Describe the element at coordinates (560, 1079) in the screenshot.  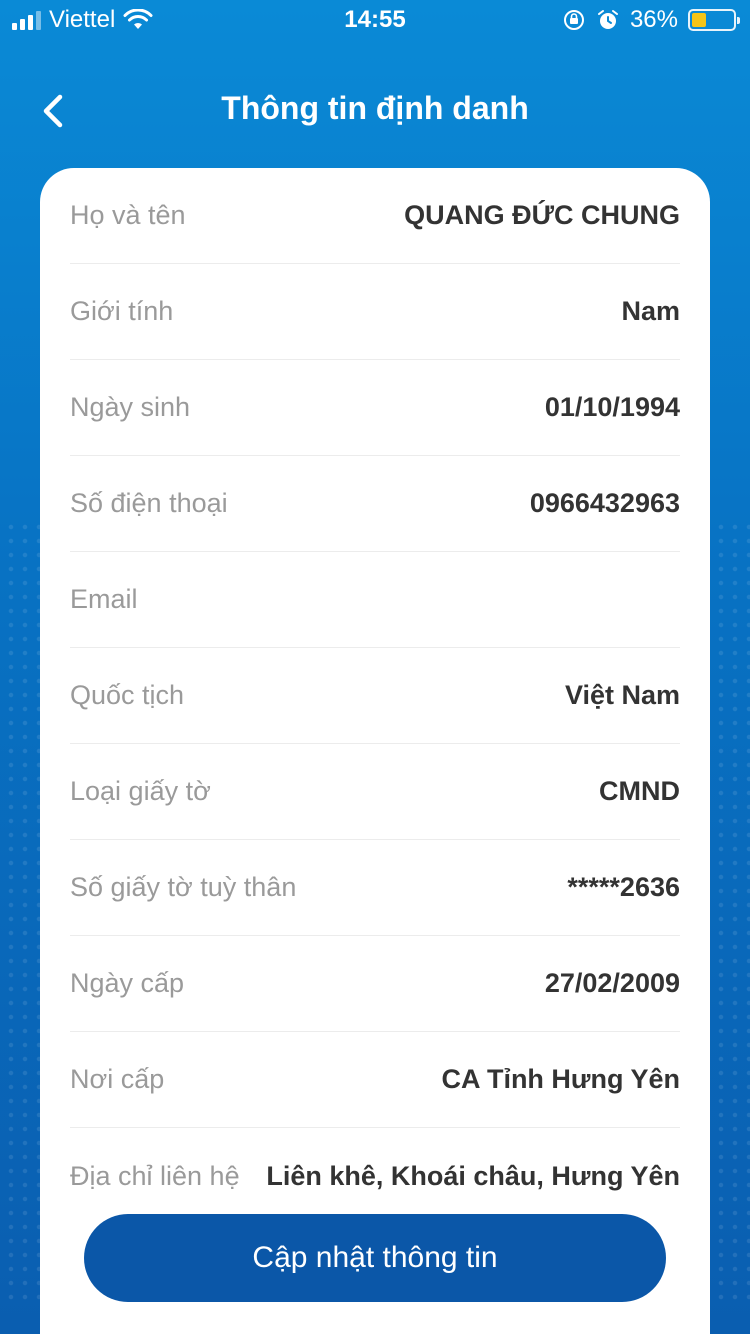
I see `row-value: CA Tỉnh Hưng Yên` at that location.